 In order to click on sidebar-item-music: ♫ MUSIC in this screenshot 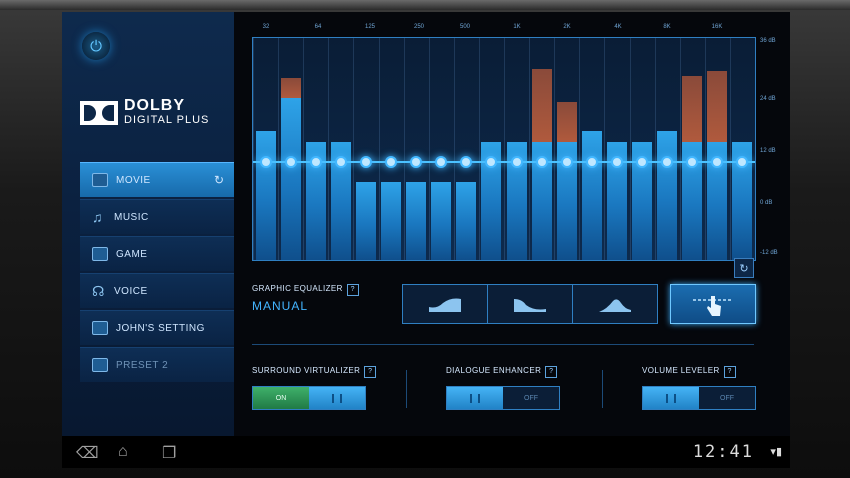, I will do `click(157, 216)`.